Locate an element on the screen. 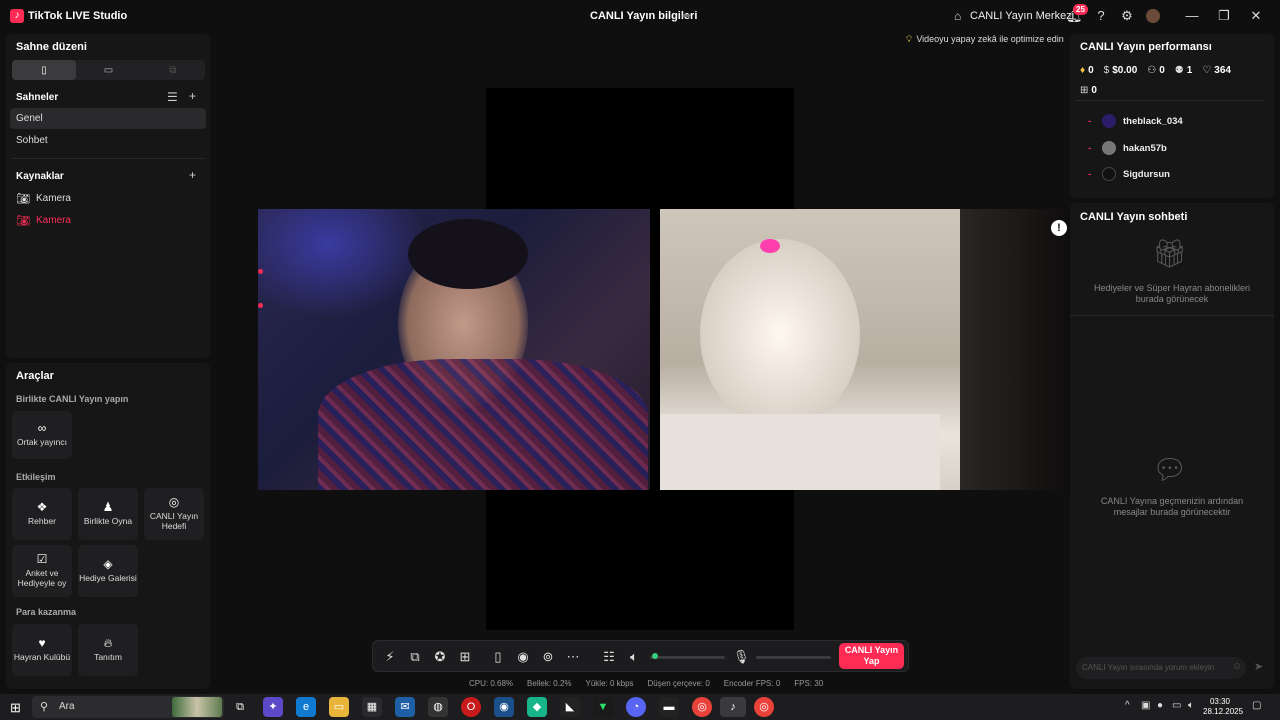 This screenshot has height=720, width=1280. mixer-icon: ☷ is located at coordinates (609, 657).